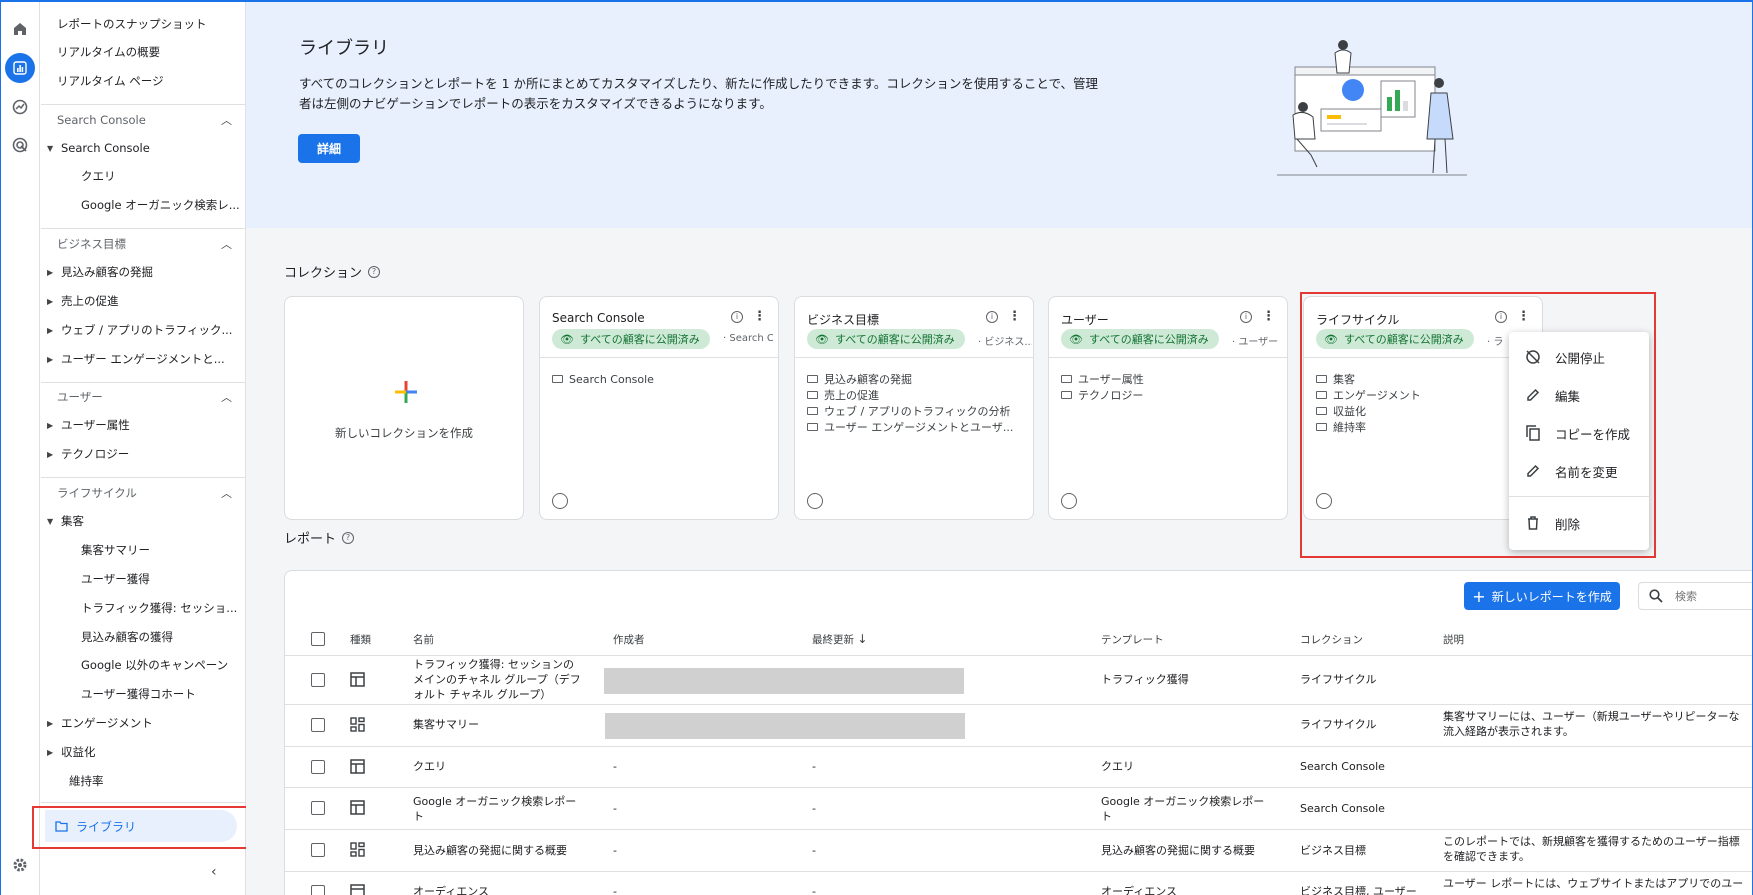 This screenshot has height=895, width=1753. I want to click on column-header-updated: 最終更新 ↓, so click(839, 639).